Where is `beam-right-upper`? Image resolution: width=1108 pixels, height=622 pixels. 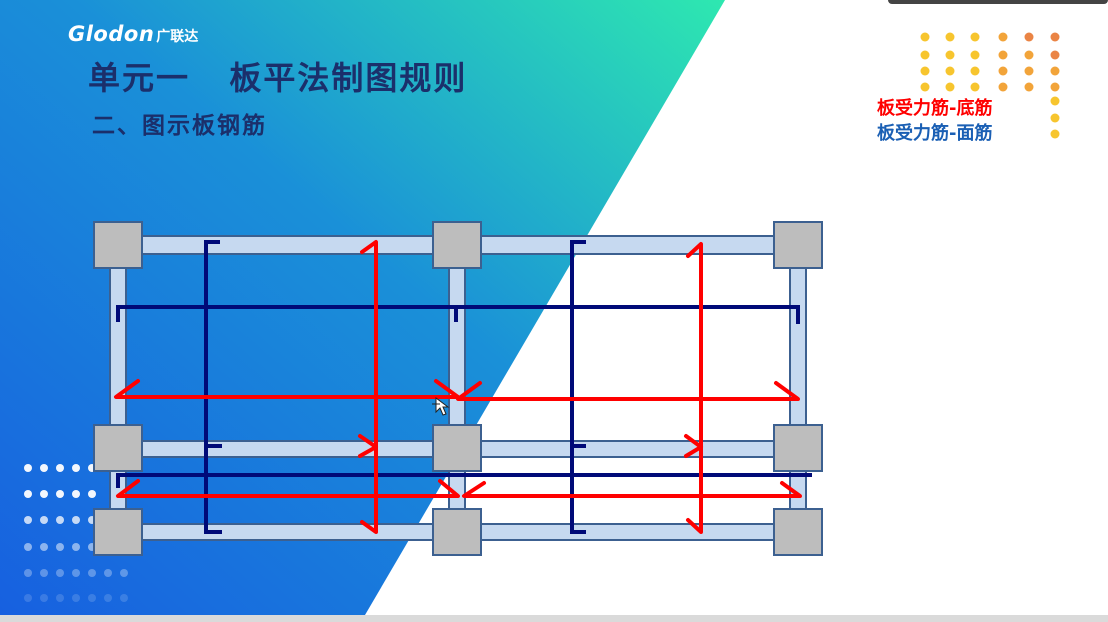
beam-right-upper is located at coordinates (798, 346).